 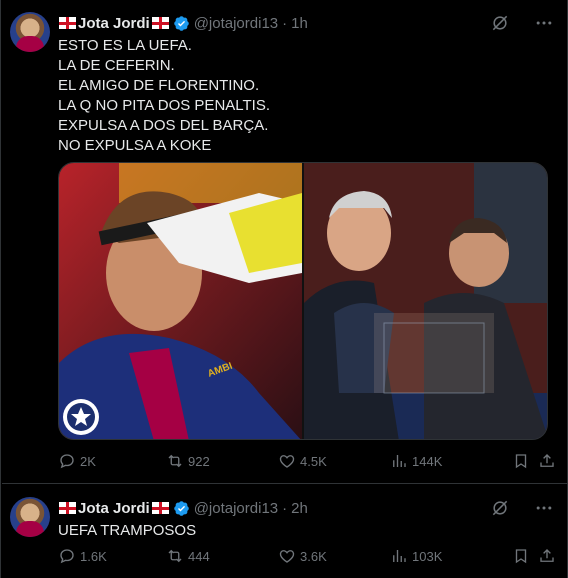 I want to click on views-button: 103K, so click(x=416, y=556).